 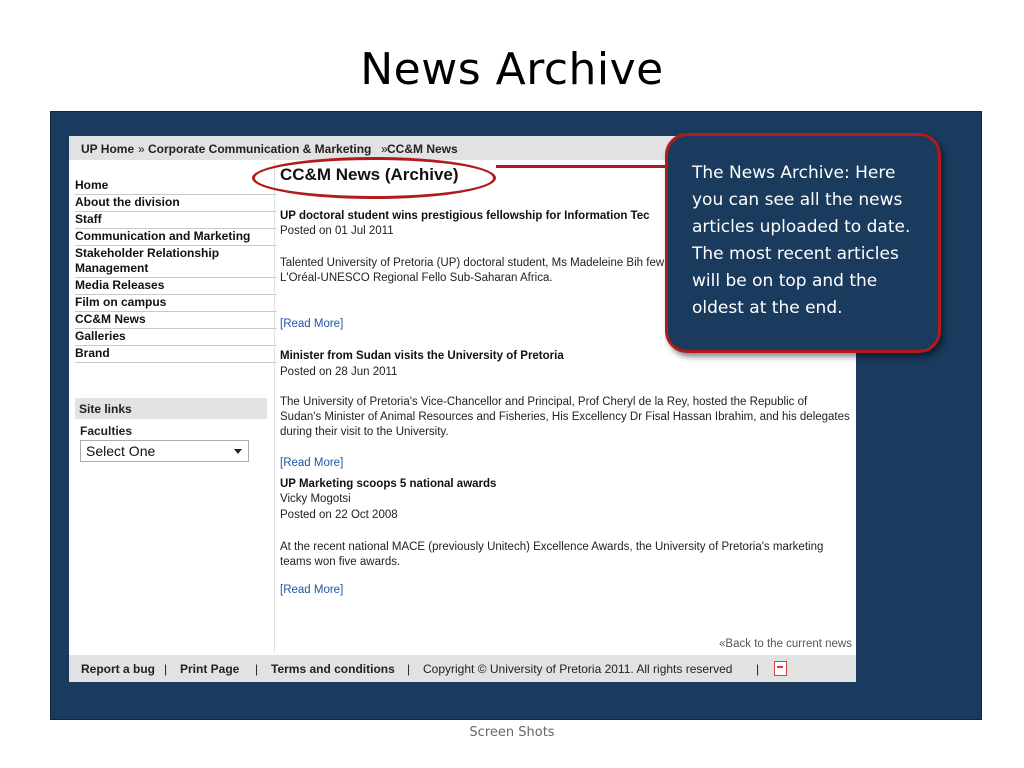 I want to click on sidebar-item-home: Home, so click(x=176, y=186).